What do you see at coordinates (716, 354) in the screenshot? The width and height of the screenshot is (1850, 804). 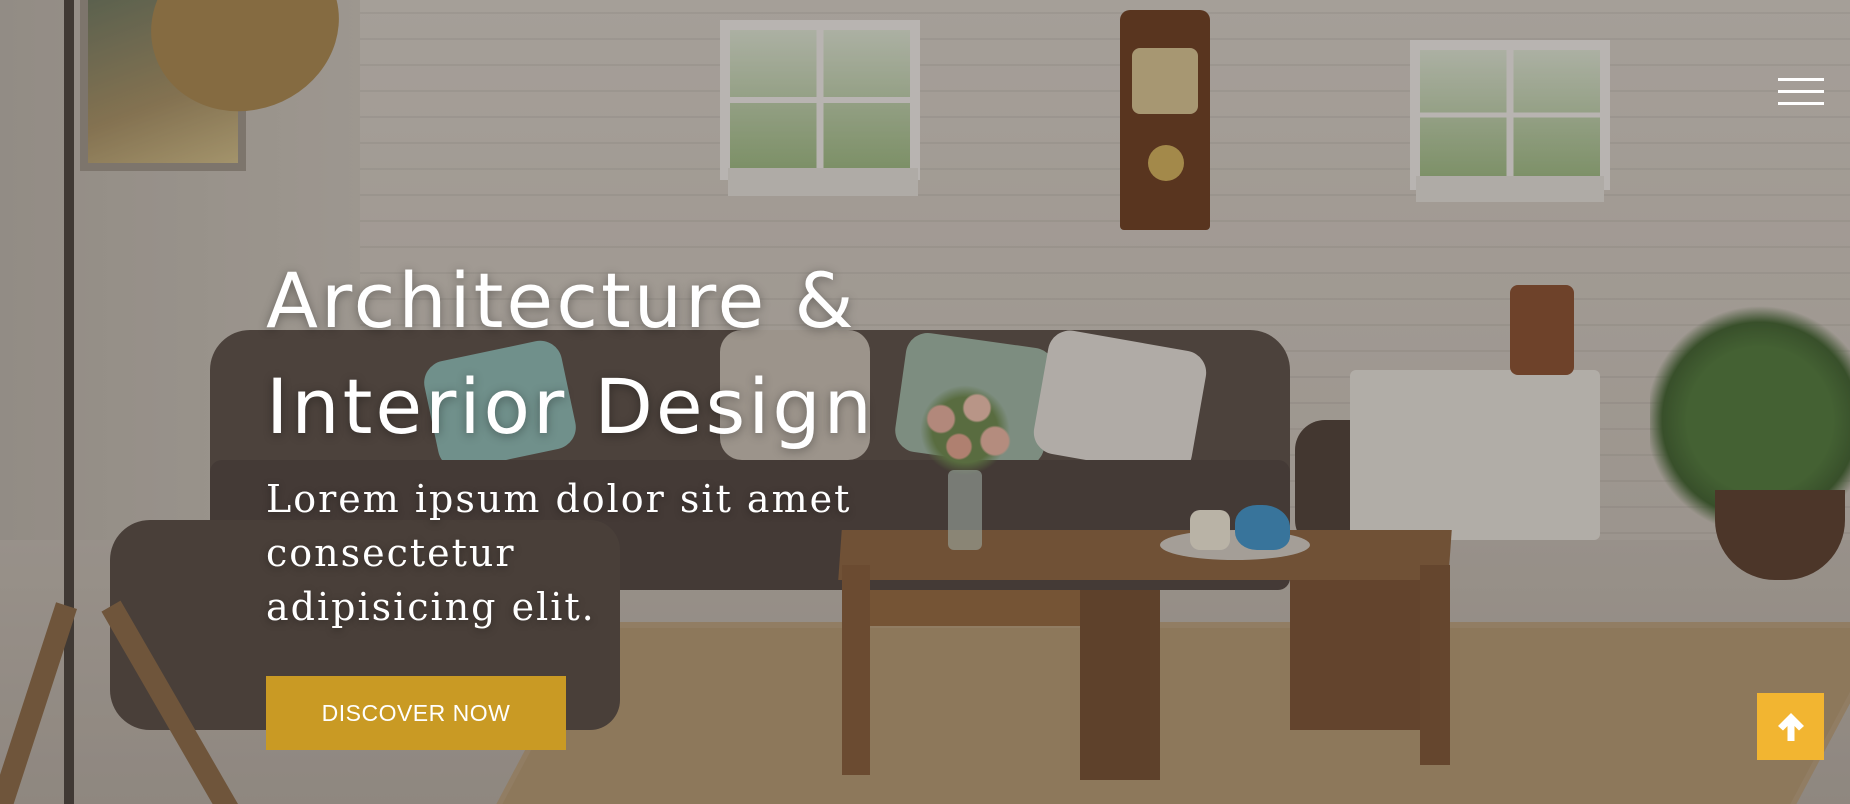 I see `hero-title: Architecture & Interior Design` at bounding box center [716, 354].